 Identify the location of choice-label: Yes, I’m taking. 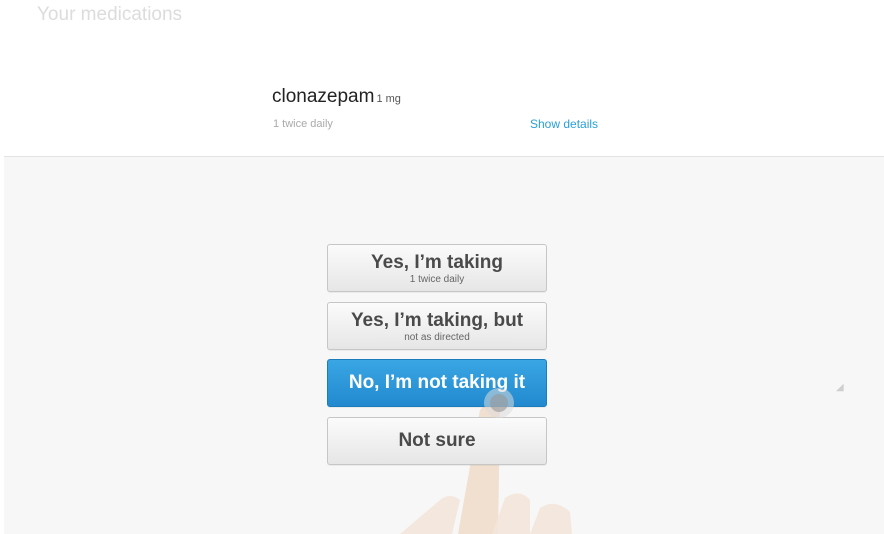
(437, 262).